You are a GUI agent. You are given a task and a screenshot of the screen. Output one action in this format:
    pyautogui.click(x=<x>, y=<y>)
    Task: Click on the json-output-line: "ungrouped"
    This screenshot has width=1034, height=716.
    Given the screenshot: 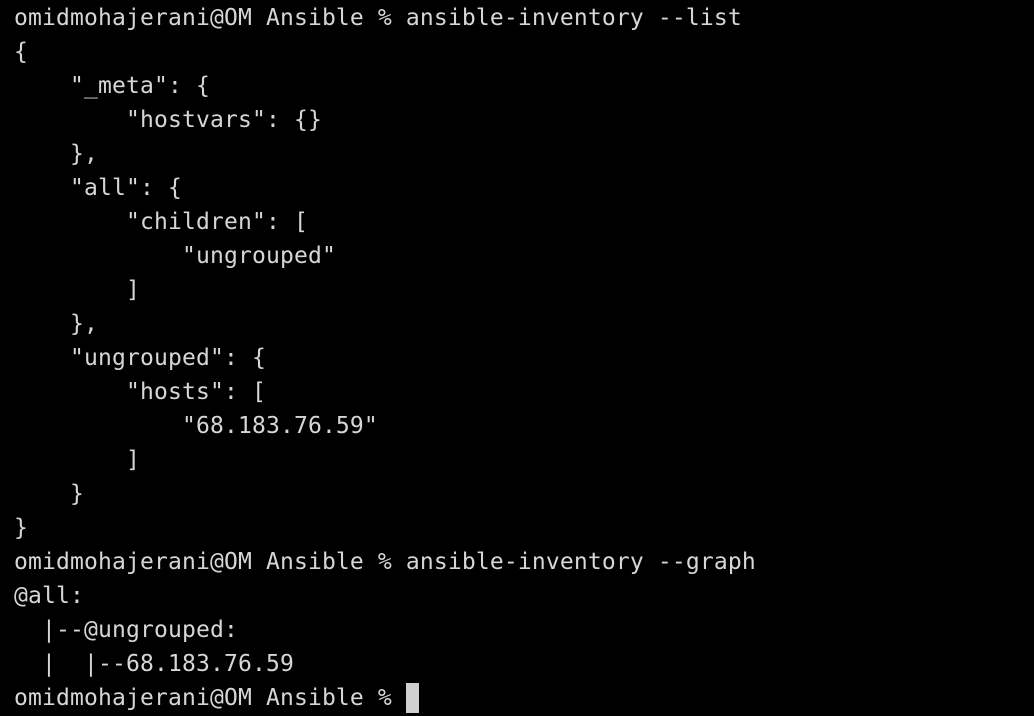 What is the action you would take?
    pyautogui.click(x=175, y=256)
    